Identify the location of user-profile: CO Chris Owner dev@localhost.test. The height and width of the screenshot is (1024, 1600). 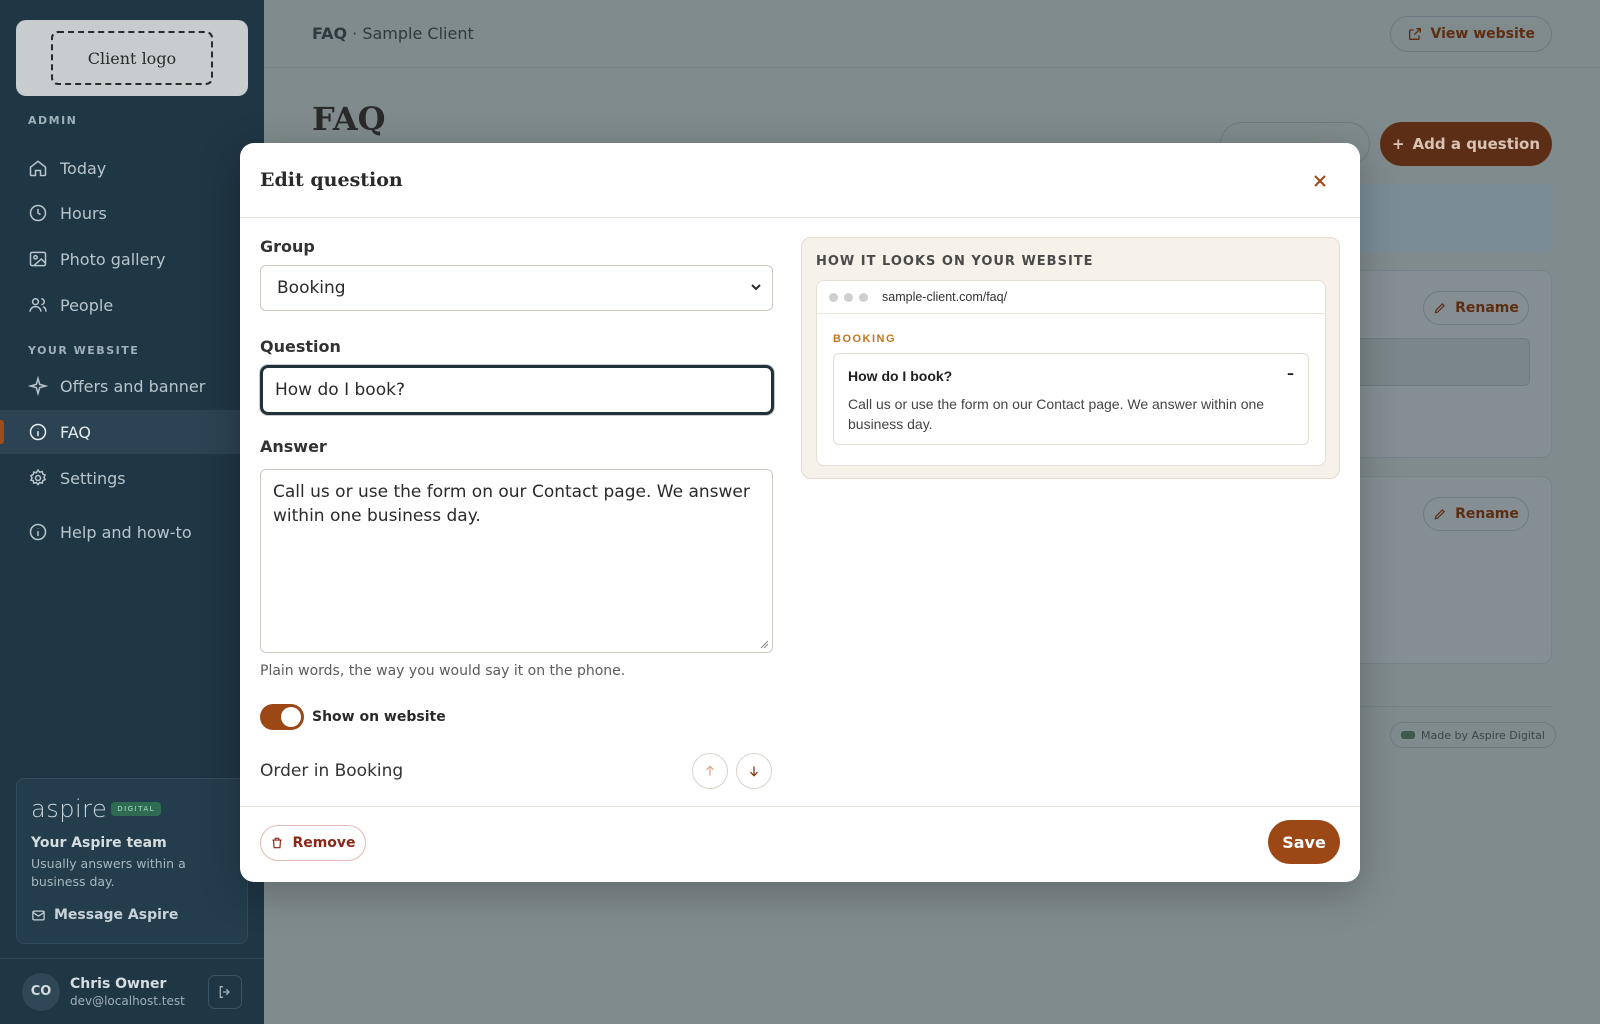
(132, 991).